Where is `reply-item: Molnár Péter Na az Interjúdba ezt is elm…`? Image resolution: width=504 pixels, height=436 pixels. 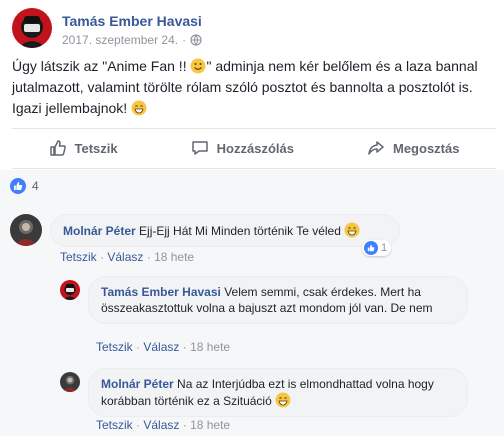
reply-item: Molnár Péter Na az Interjúdba ezt is elm… is located at coordinates (264, 392).